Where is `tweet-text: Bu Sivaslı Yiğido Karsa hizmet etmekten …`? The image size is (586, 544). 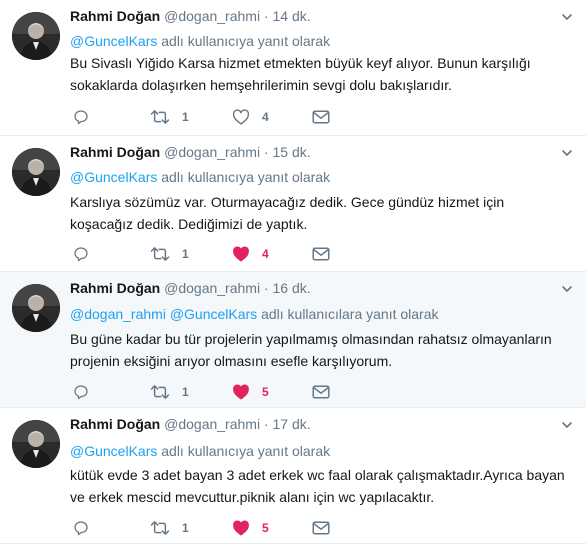 tweet-text: Bu Sivaslı Yiğido Karsa hizmet etmekten … is located at coordinates (300, 74).